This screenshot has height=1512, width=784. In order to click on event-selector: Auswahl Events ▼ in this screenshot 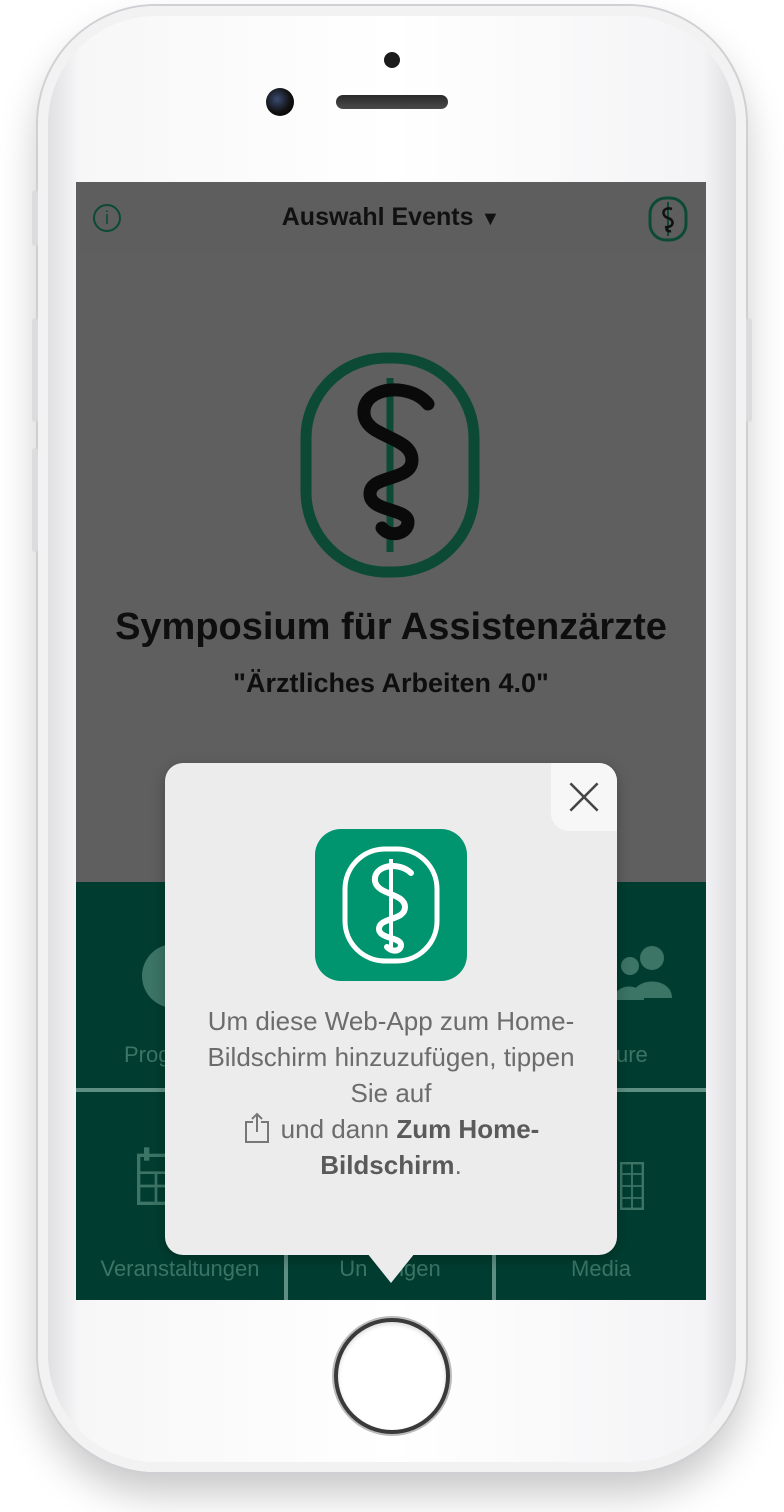, I will do `click(391, 217)`.